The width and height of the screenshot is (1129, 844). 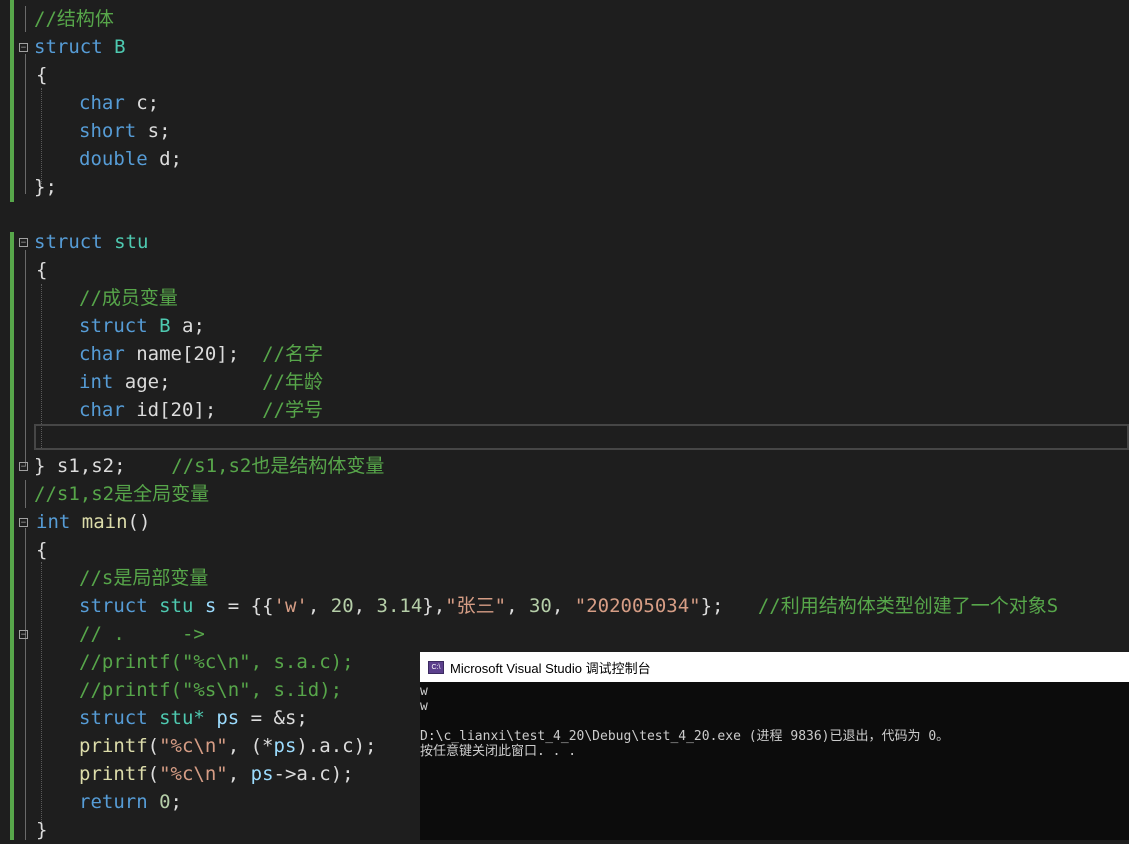 What do you see at coordinates (273, 718) in the screenshot?
I see `punct: = &s;` at bounding box center [273, 718].